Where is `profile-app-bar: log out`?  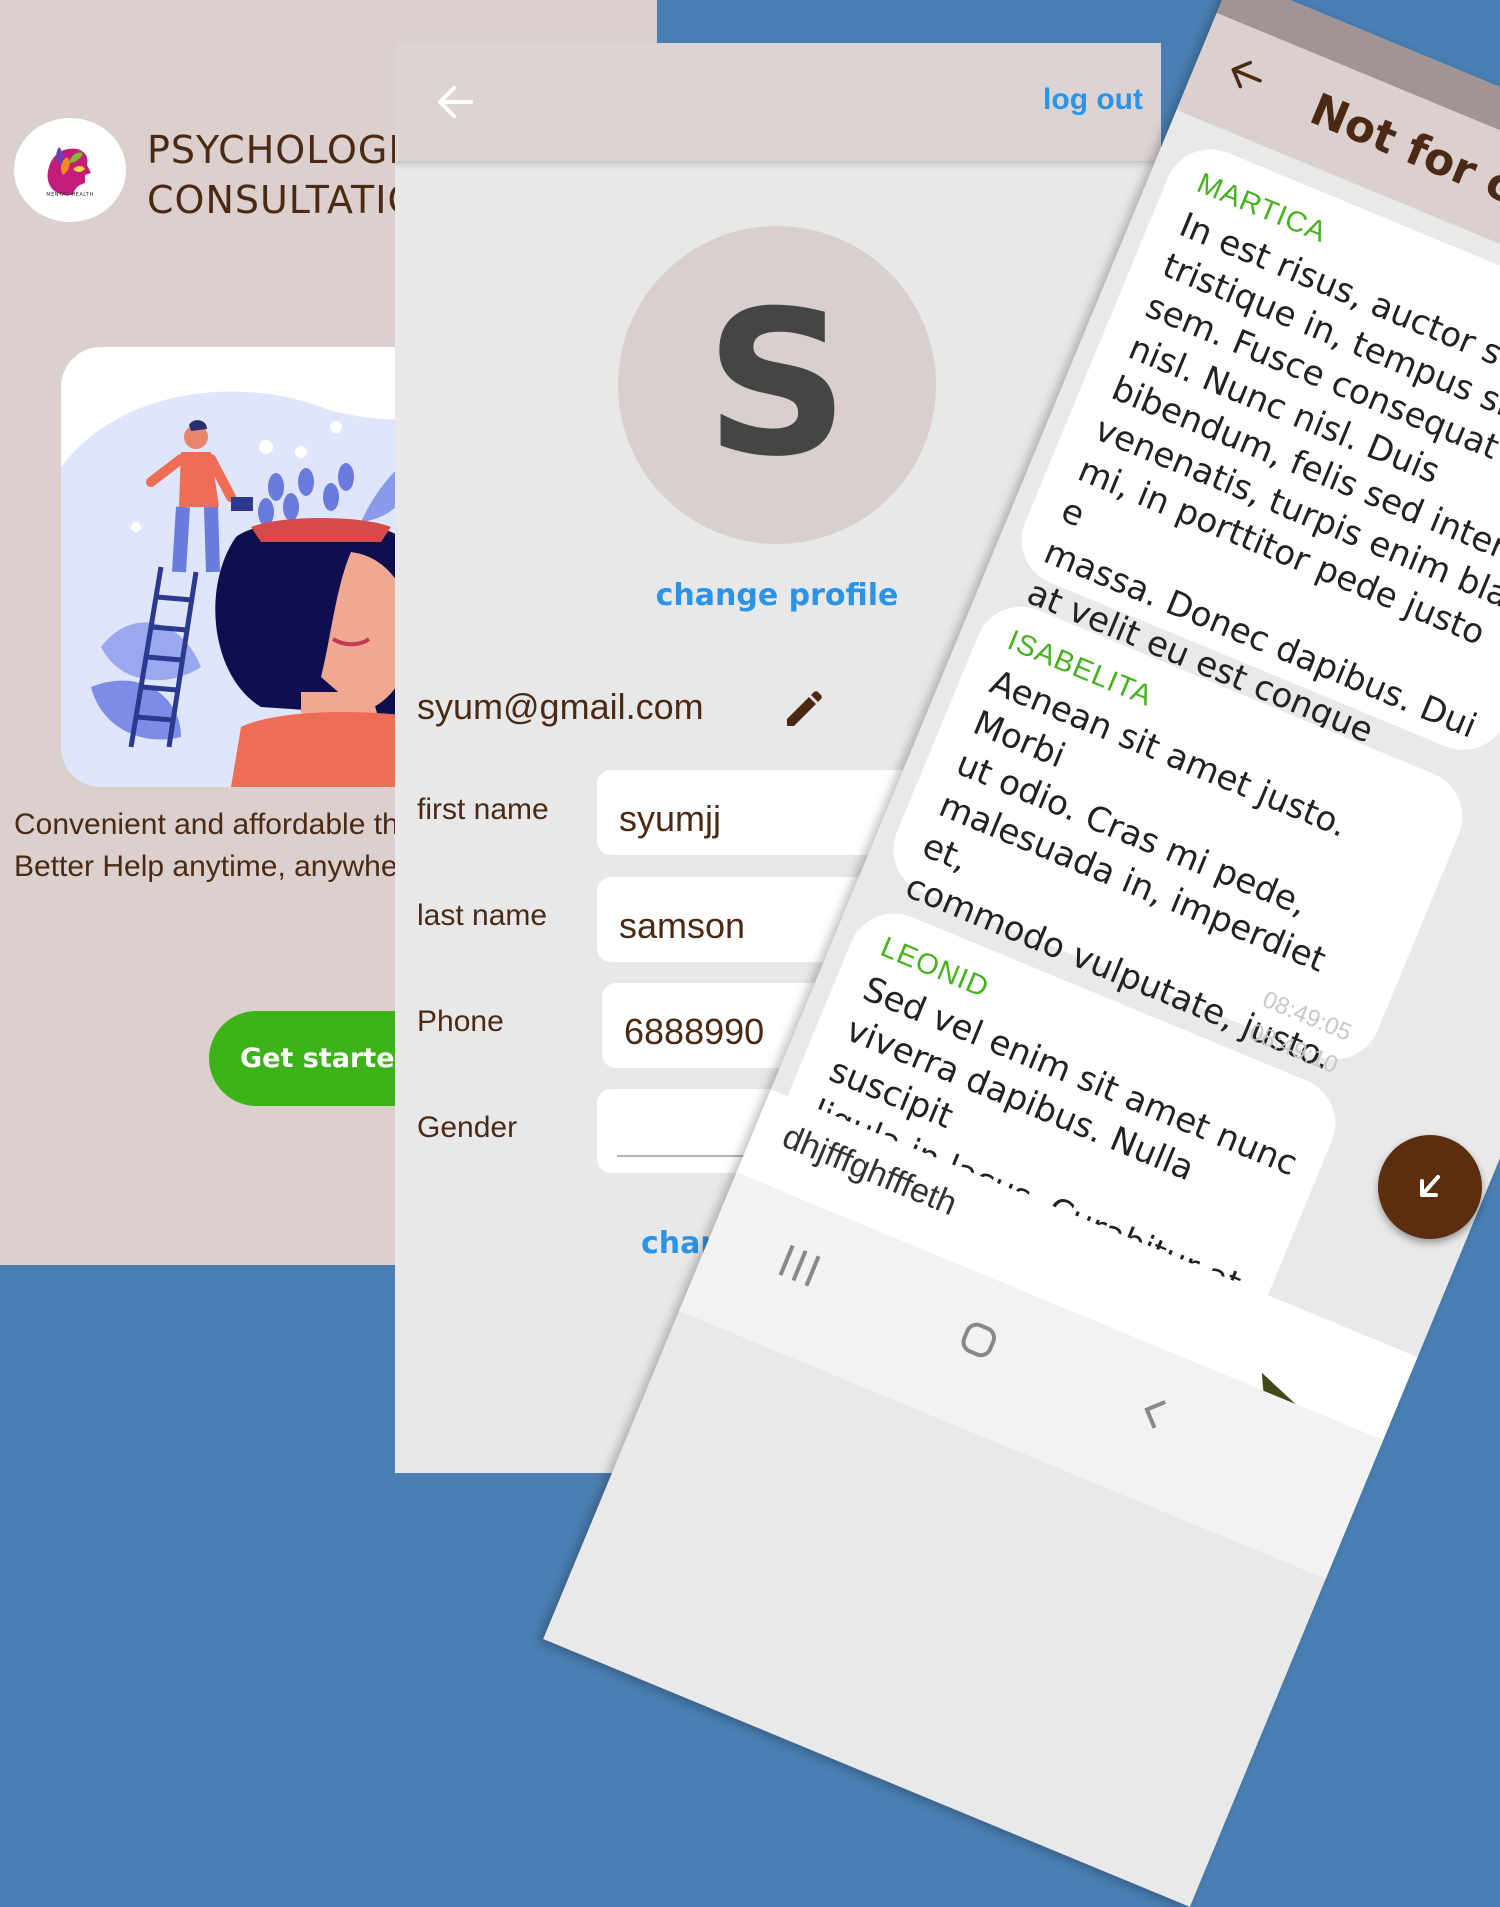
profile-app-bar: log out is located at coordinates (778, 102).